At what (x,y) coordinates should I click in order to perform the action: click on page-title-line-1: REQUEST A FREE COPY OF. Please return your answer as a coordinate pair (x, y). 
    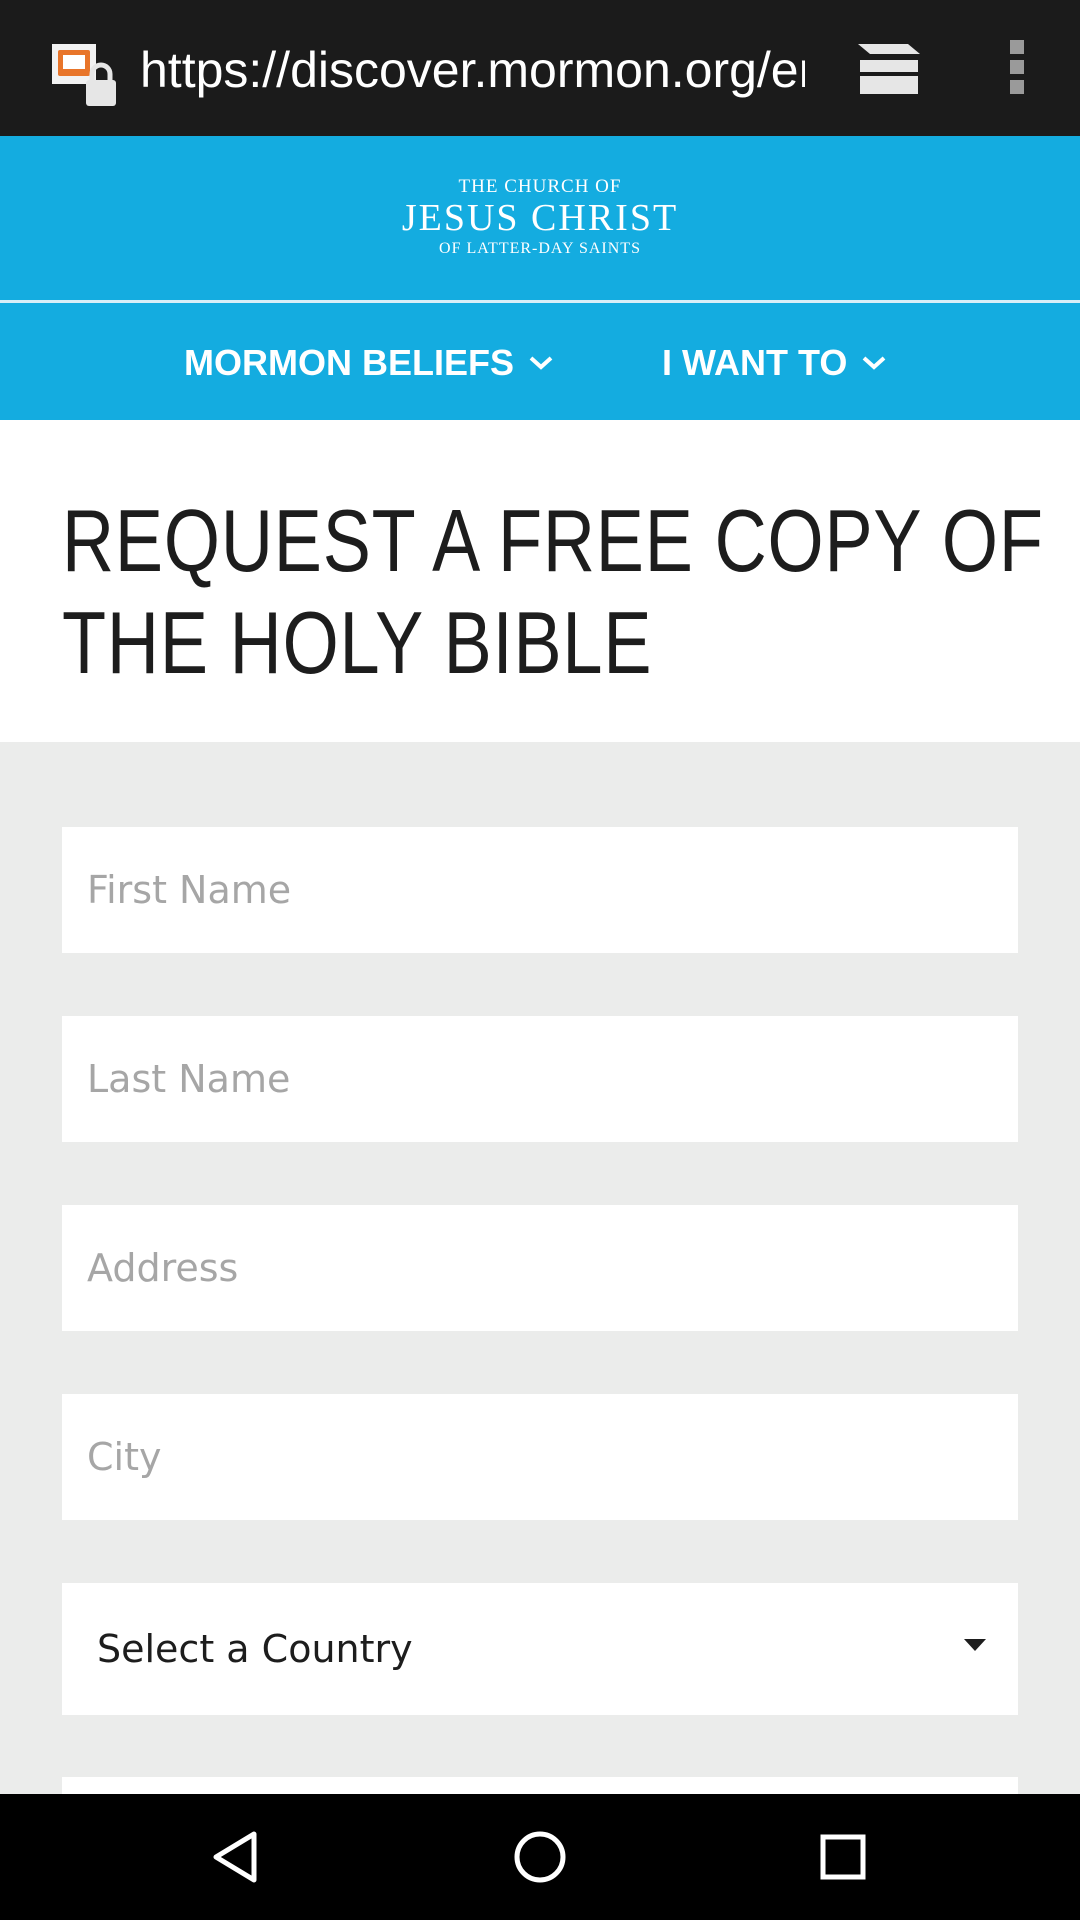
    Looking at the image, I should click on (553, 540).